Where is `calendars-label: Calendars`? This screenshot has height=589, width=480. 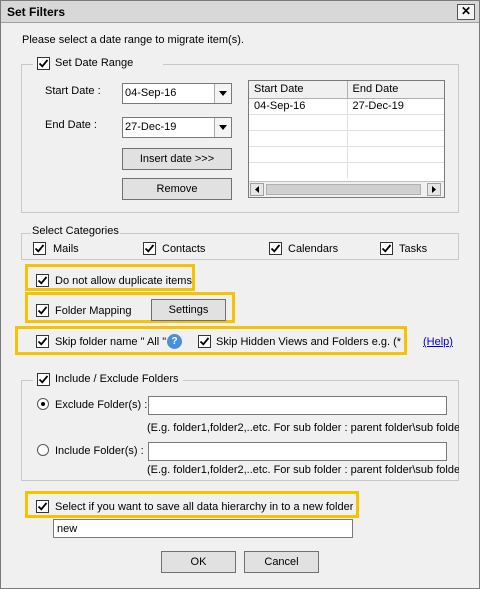
calendars-label: Calendars is located at coordinates (313, 249).